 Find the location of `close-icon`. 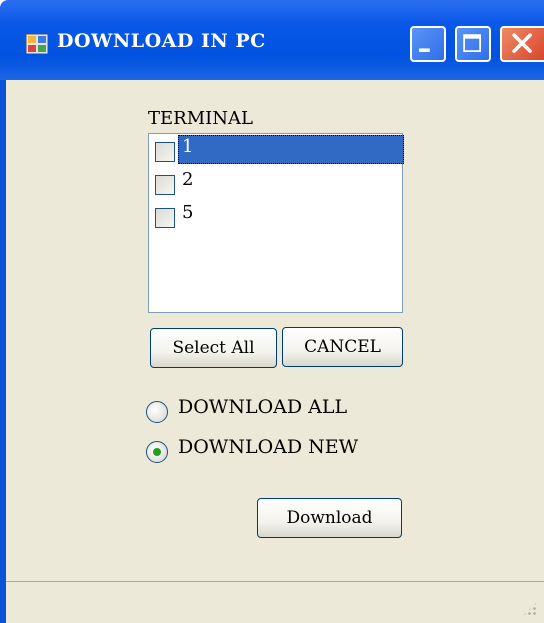

close-icon is located at coordinates (522, 43).